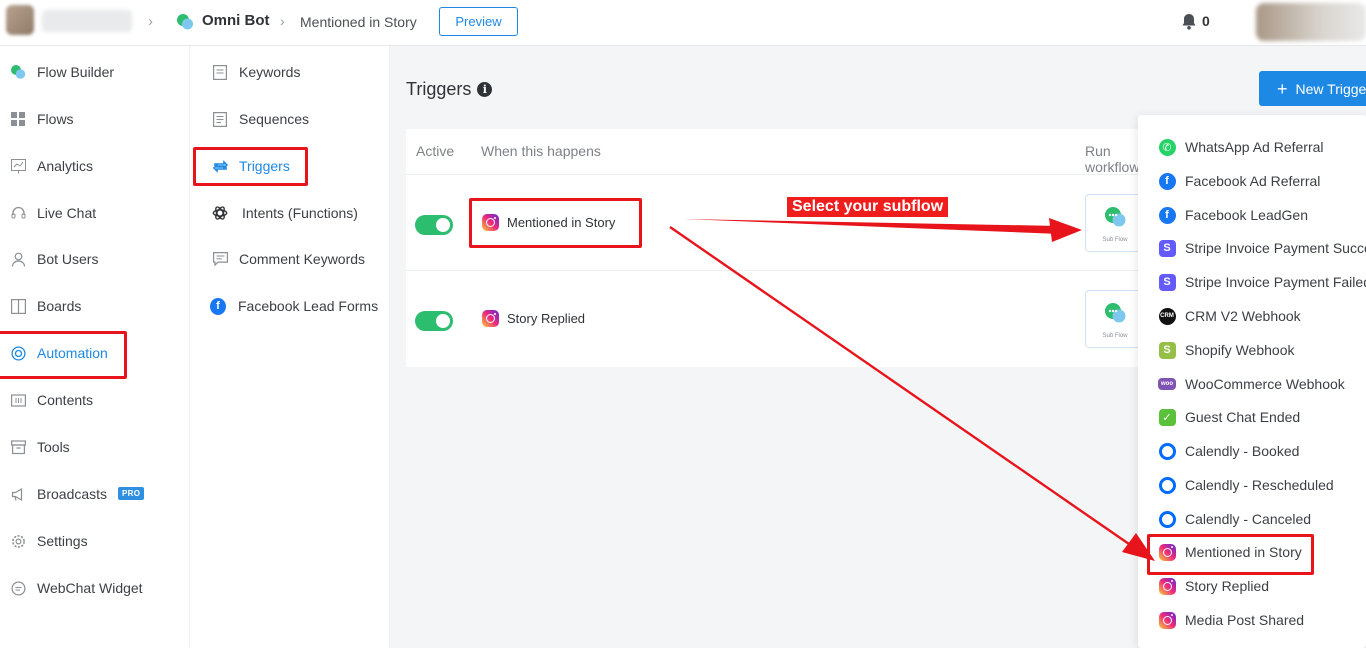 This screenshot has height=648, width=1366. I want to click on workspace-name-blurred, so click(87, 21).